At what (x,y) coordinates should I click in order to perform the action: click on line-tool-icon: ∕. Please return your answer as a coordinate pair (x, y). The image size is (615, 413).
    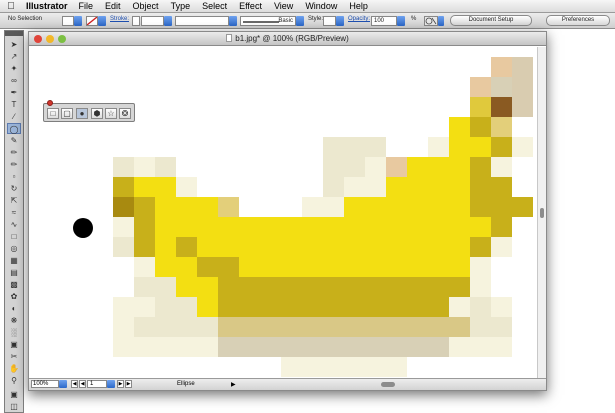
    Looking at the image, I should click on (14, 116).